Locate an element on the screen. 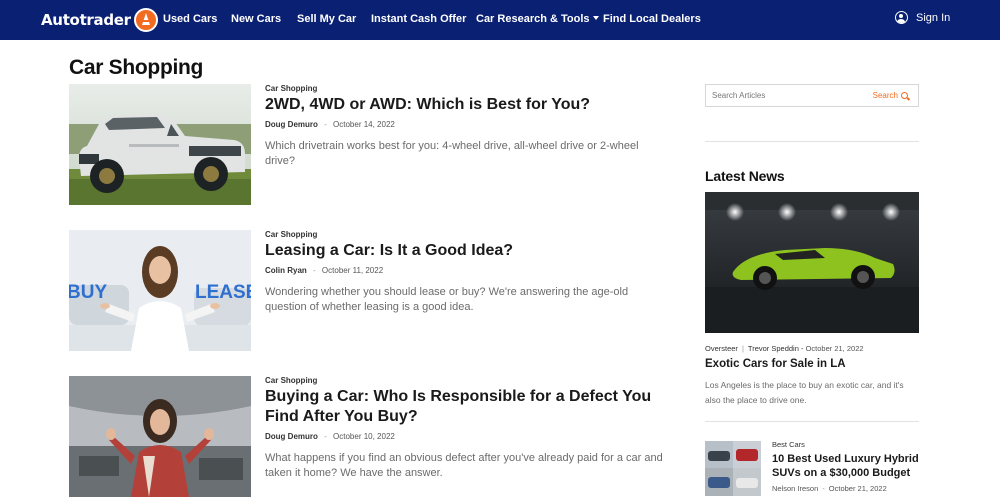 The width and height of the screenshot is (1000, 500). search-icon is located at coordinates (904, 95).